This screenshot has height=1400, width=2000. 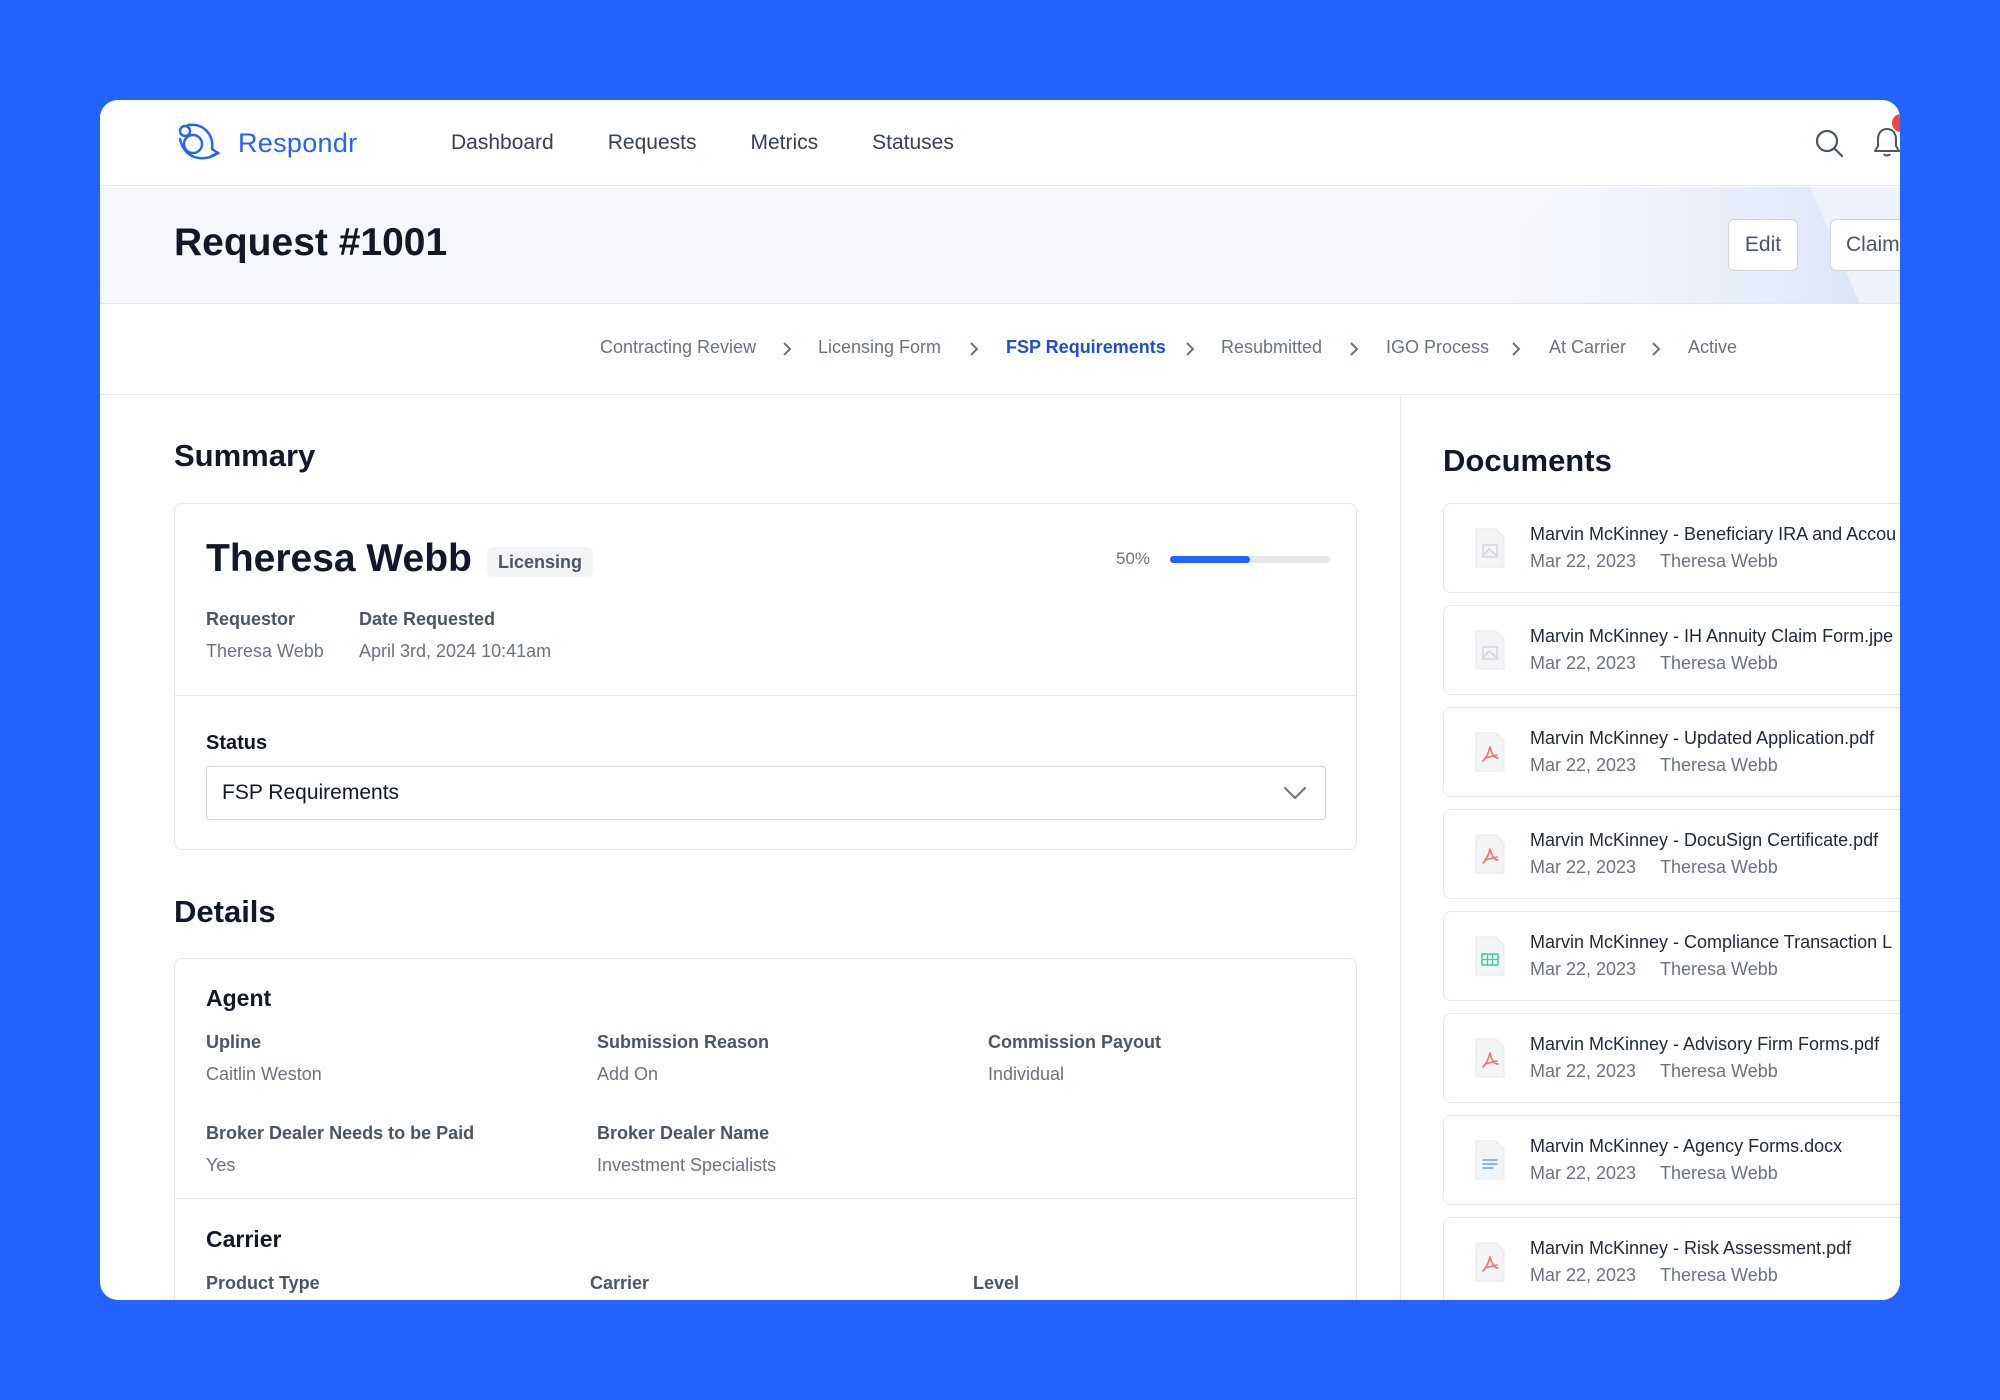 What do you see at coordinates (455, 651) in the screenshot?
I see `date-requested-value: April 3rd, 2024 10:41am` at bounding box center [455, 651].